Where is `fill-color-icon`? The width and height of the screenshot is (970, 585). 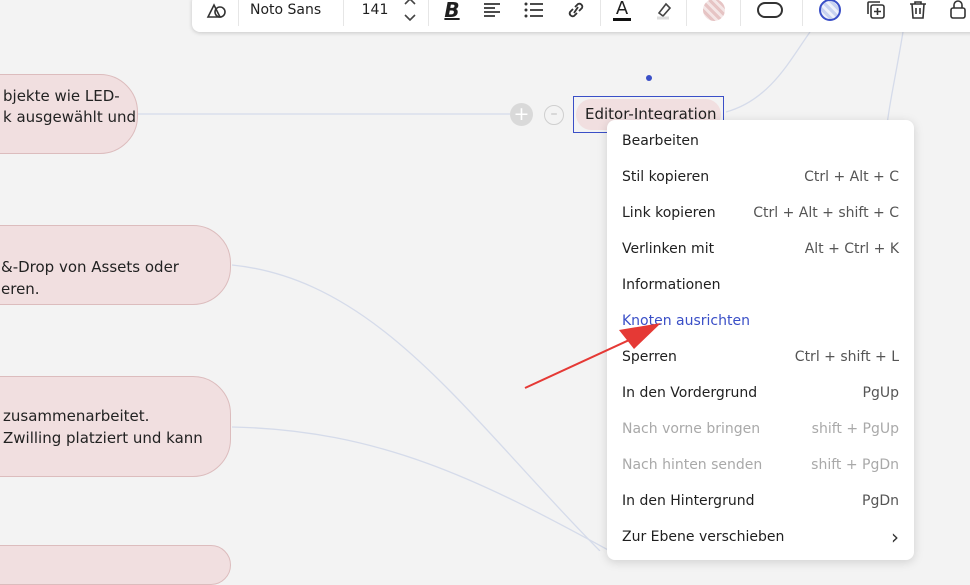 fill-color-icon is located at coordinates (714, 13).